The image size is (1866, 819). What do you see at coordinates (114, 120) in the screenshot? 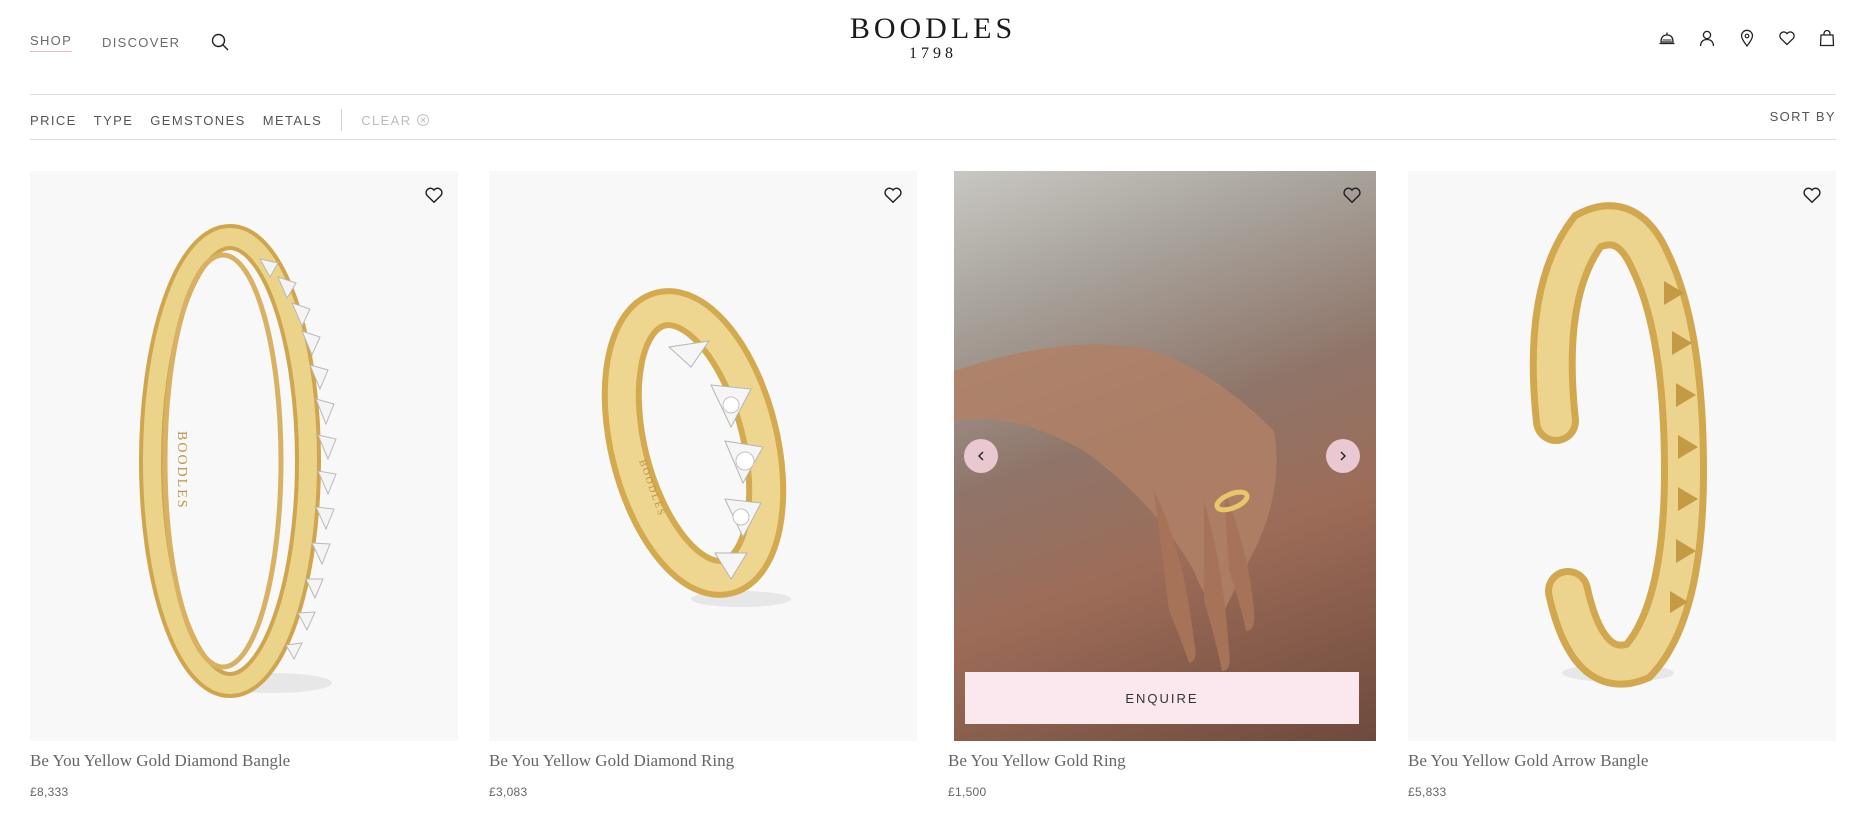
I see `filter-type: TYPE` at bounding box center [114, 120].